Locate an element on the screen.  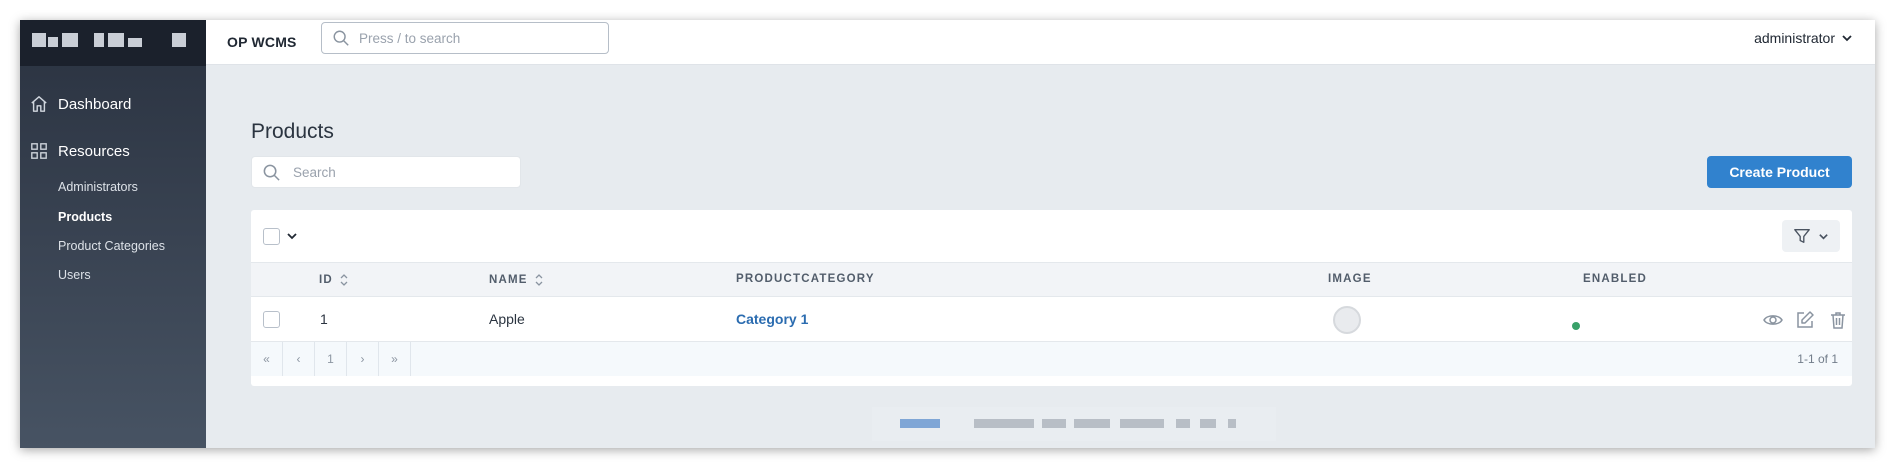
column-header-name: NAME is located at coordinates (516, 280).